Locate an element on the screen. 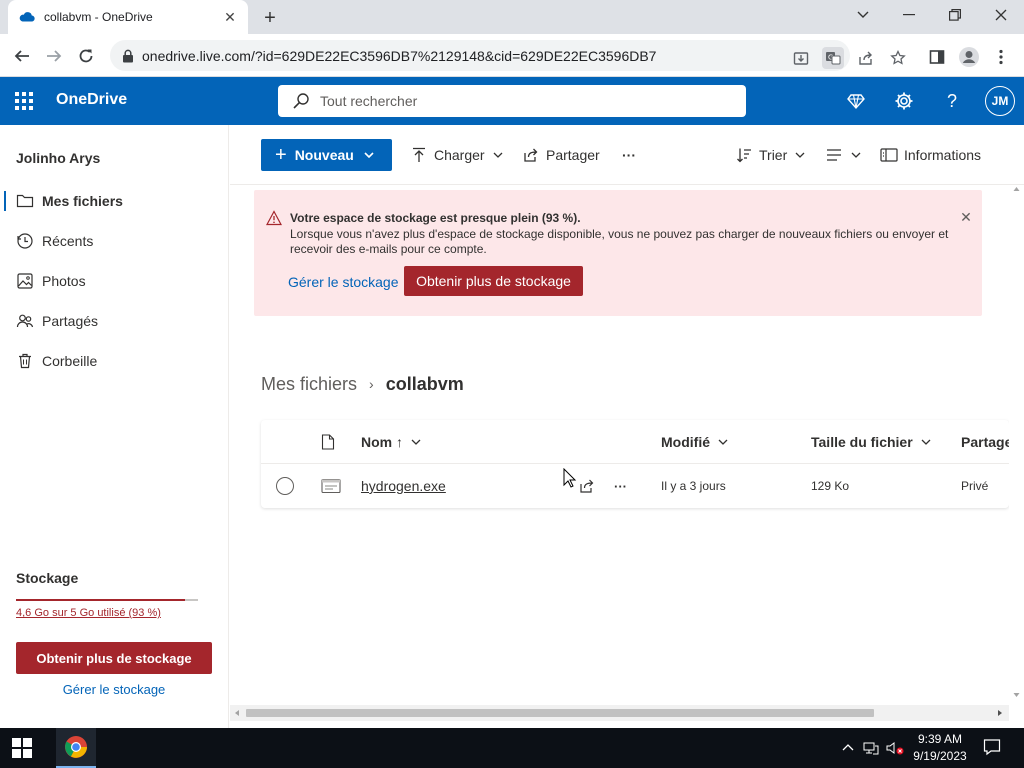 This screenshot has width=1024, height=768. help-question-icon: ? is located at coordinates (952, 101).